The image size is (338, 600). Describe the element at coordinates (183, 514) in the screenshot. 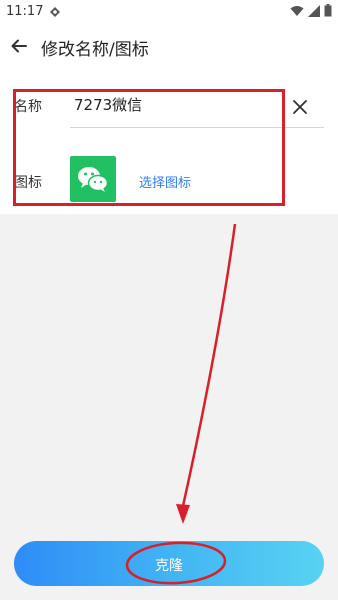

I see `annotation-arrowhead` at that location.